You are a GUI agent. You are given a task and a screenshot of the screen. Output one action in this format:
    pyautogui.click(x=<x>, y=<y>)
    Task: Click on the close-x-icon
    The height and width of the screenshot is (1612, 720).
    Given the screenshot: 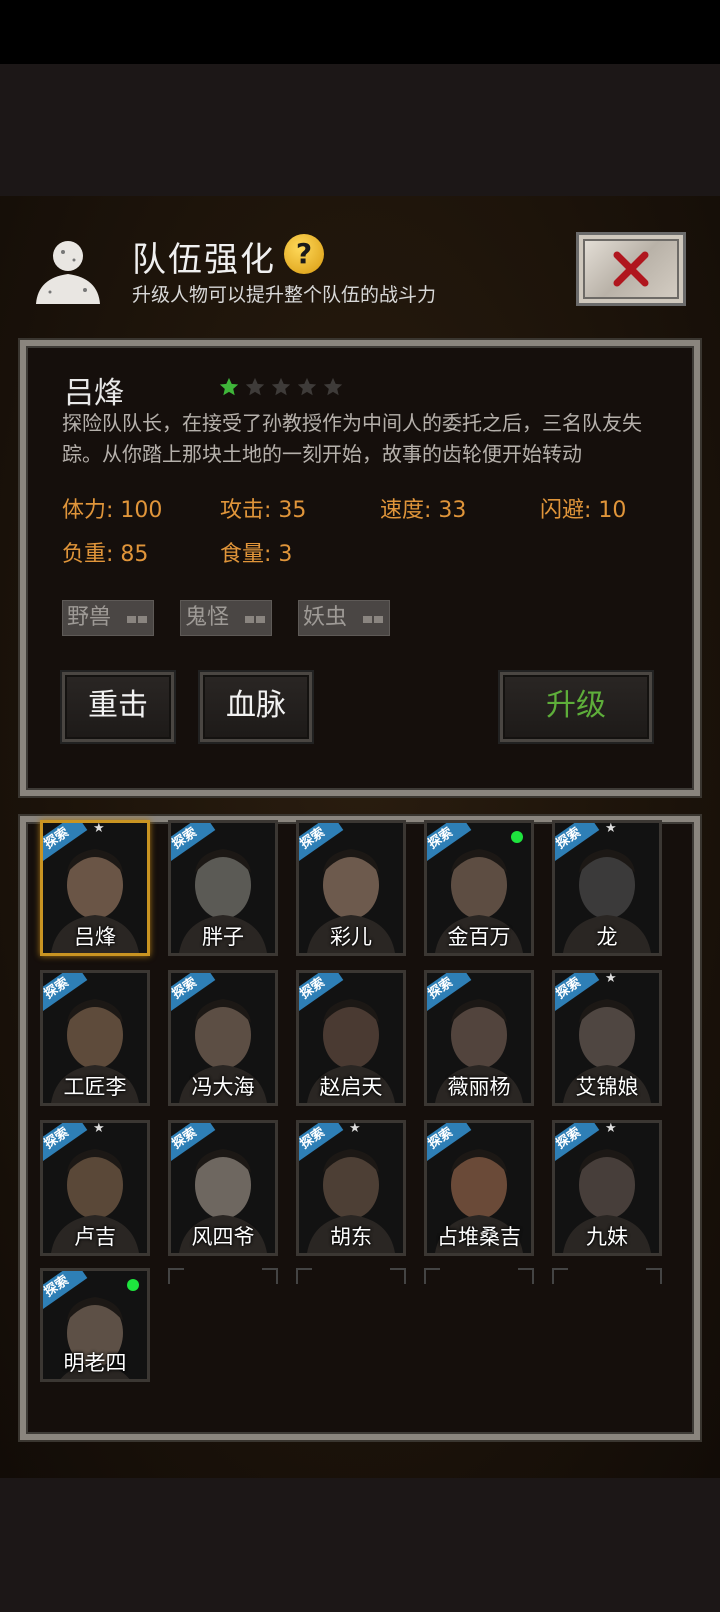 What is the action you would take?
    pyautogui.click(x=631, y=269)
    